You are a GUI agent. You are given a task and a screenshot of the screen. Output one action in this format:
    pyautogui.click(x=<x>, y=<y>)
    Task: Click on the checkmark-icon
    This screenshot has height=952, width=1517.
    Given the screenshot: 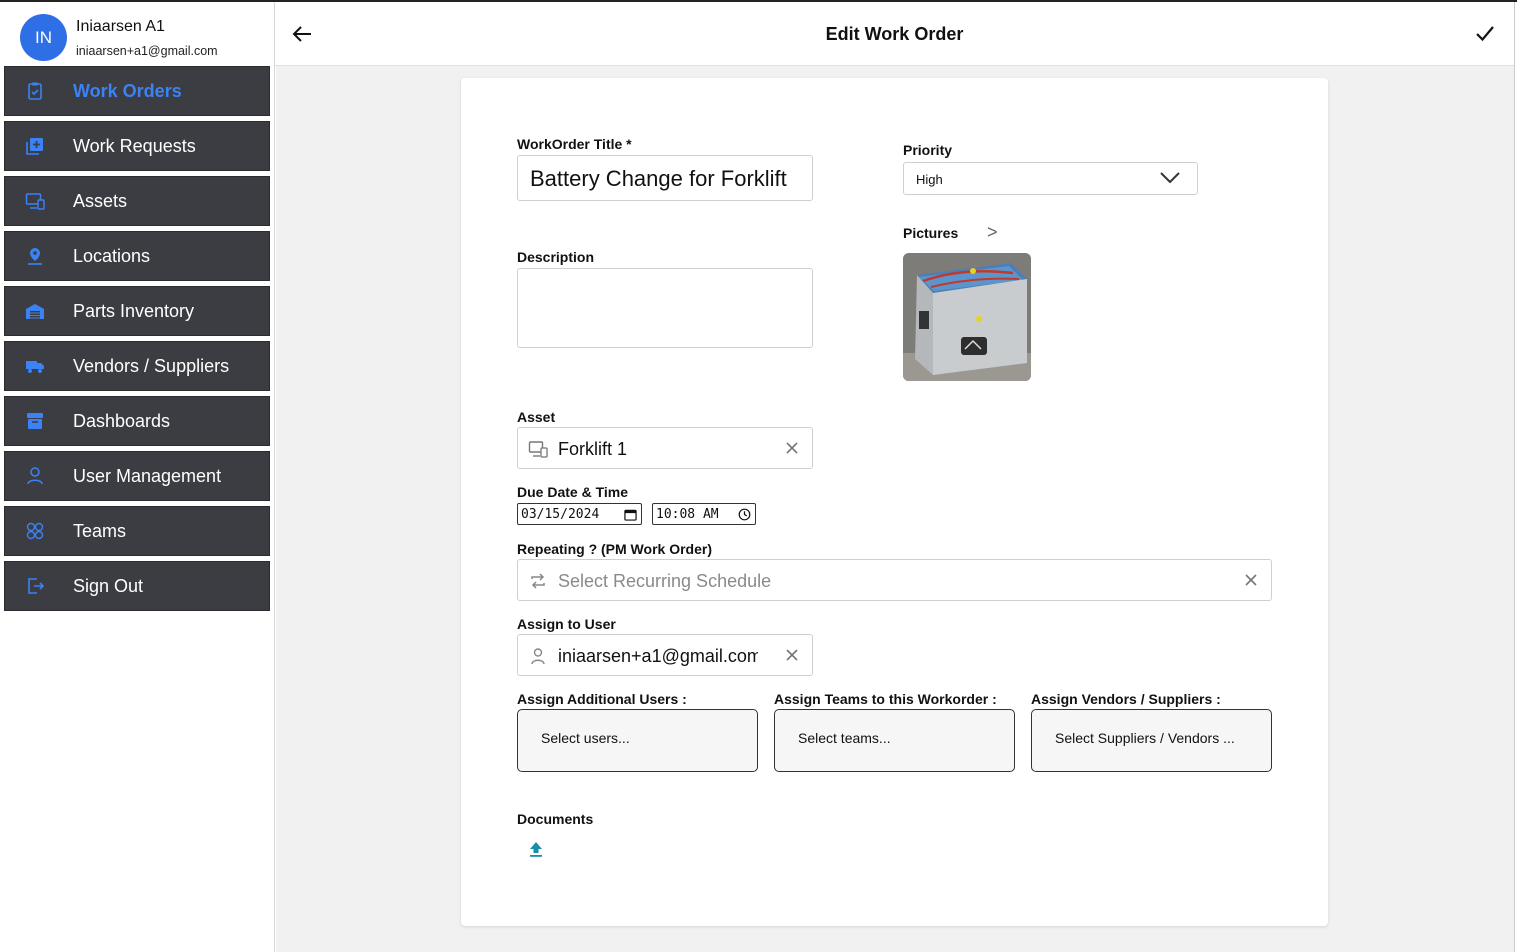 What is the action you would take?
    pyautogui.click(x=1485, y=33)
    